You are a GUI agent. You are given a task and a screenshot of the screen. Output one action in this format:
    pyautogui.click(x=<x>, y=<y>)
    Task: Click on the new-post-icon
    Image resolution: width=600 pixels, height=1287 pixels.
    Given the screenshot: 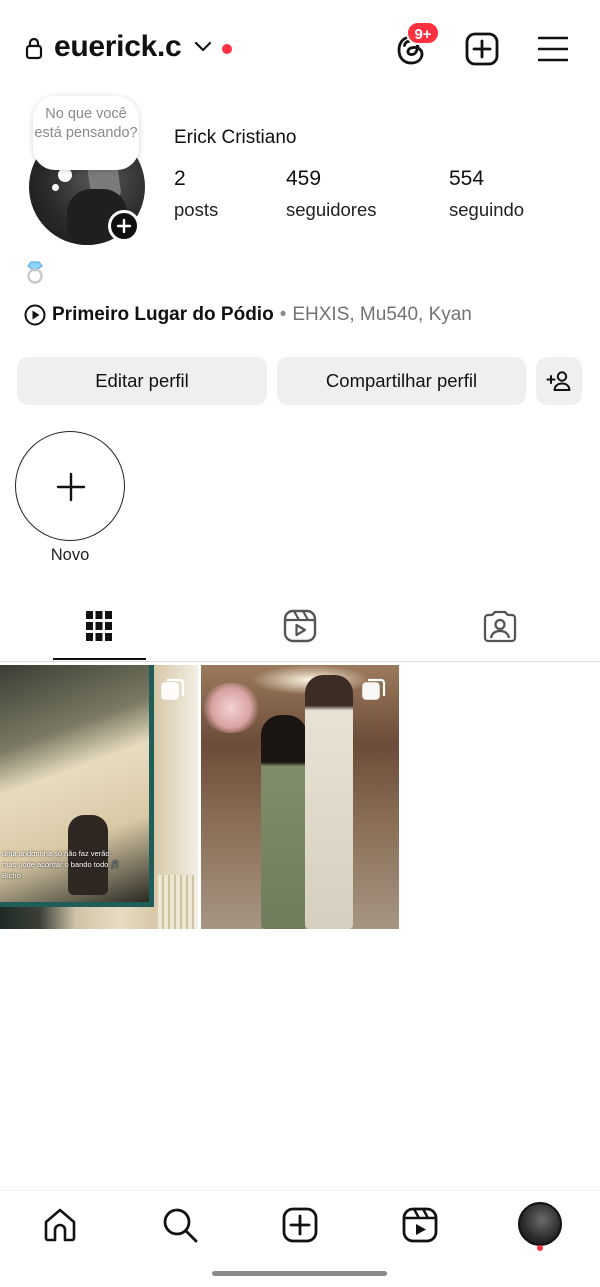 What is the action you would take?
    pyautogui.click(x=482, y=49)
    